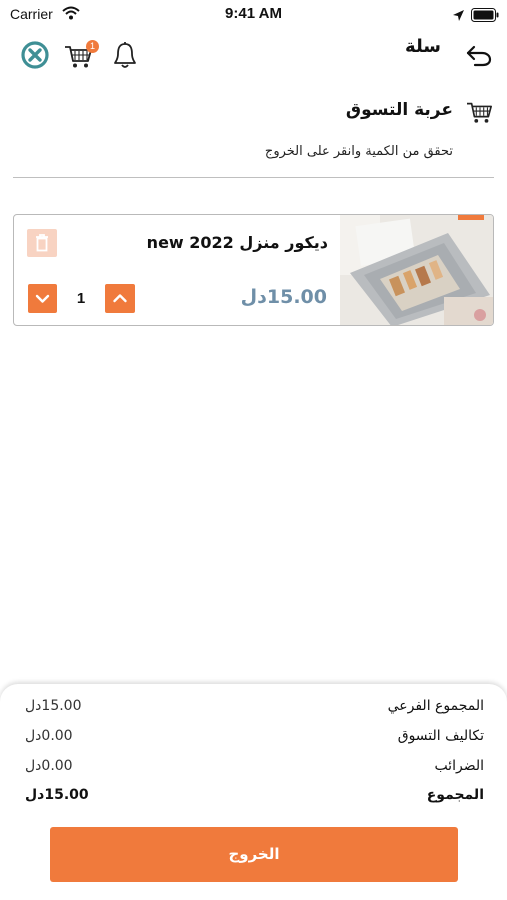 This screenshot has width=507, height=900. What do you see at coordinates (423, 46) in the screenshot?
I see `page-title: سلة` at bounding box center [423, 46].